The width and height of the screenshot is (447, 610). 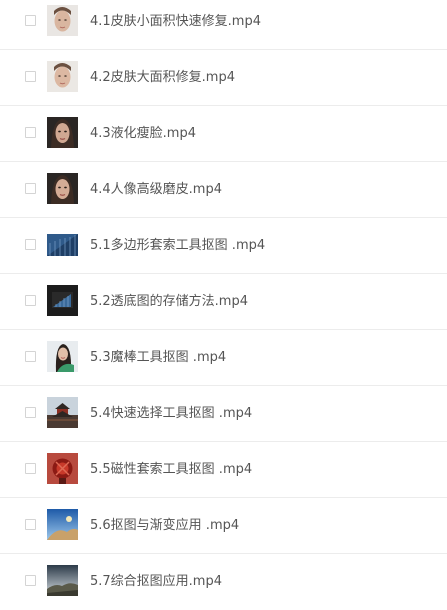 What do you see at coordinates (171, 470) in the screenshot?
I see `file-name: 5.5磁性套索工具抠图 .mp4` at bounding box center [171, 470].